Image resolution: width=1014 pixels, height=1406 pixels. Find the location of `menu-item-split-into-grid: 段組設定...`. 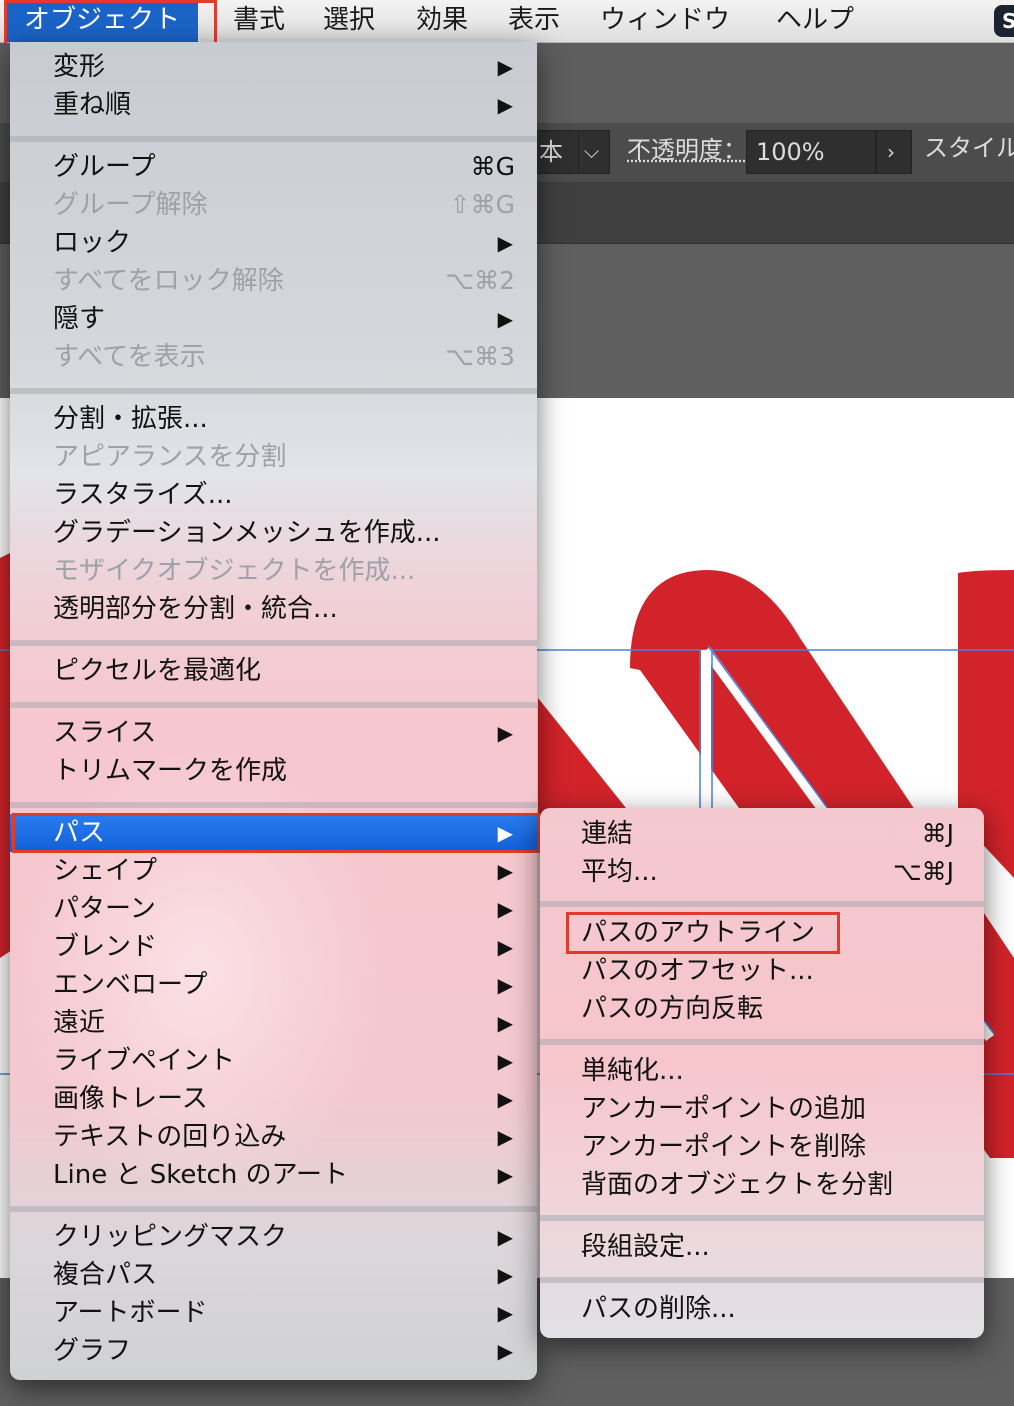

menu-item-split-into-grid: 段組設定... is located at coordinates (762, 1247).